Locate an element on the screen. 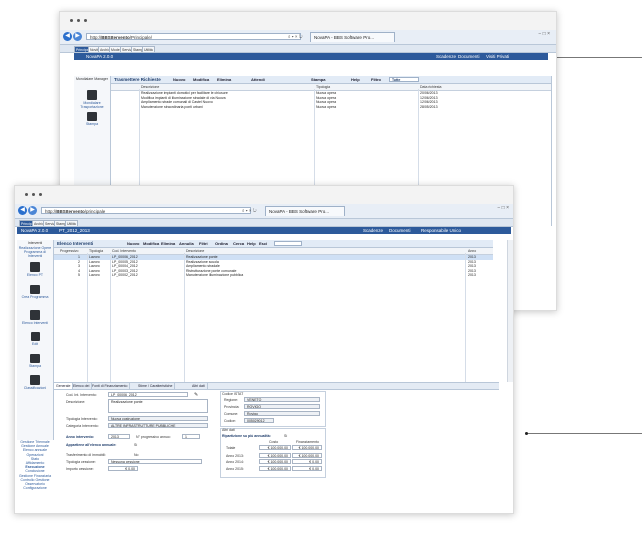 This screenshot has height=533, width=642. appartiene-radio: Sì is located at coordinates (135, 445).